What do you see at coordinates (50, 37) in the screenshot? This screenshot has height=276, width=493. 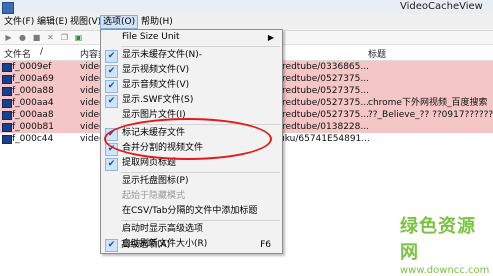 I see `delete-icon: ✕` at bounding box center [50, 37].